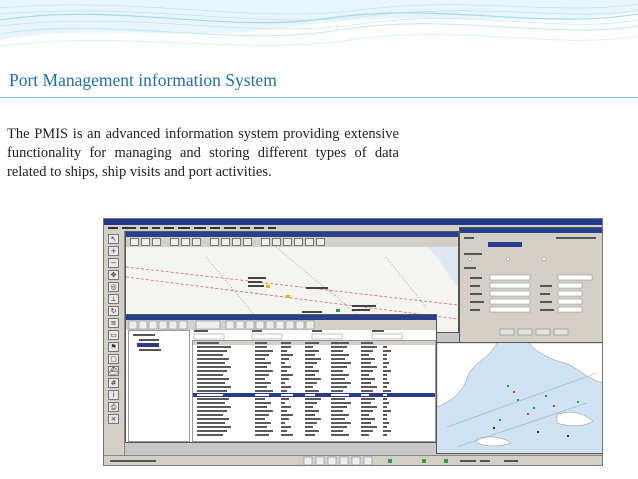  I want to click on zoom-out-icon: −, so click(113, 263).